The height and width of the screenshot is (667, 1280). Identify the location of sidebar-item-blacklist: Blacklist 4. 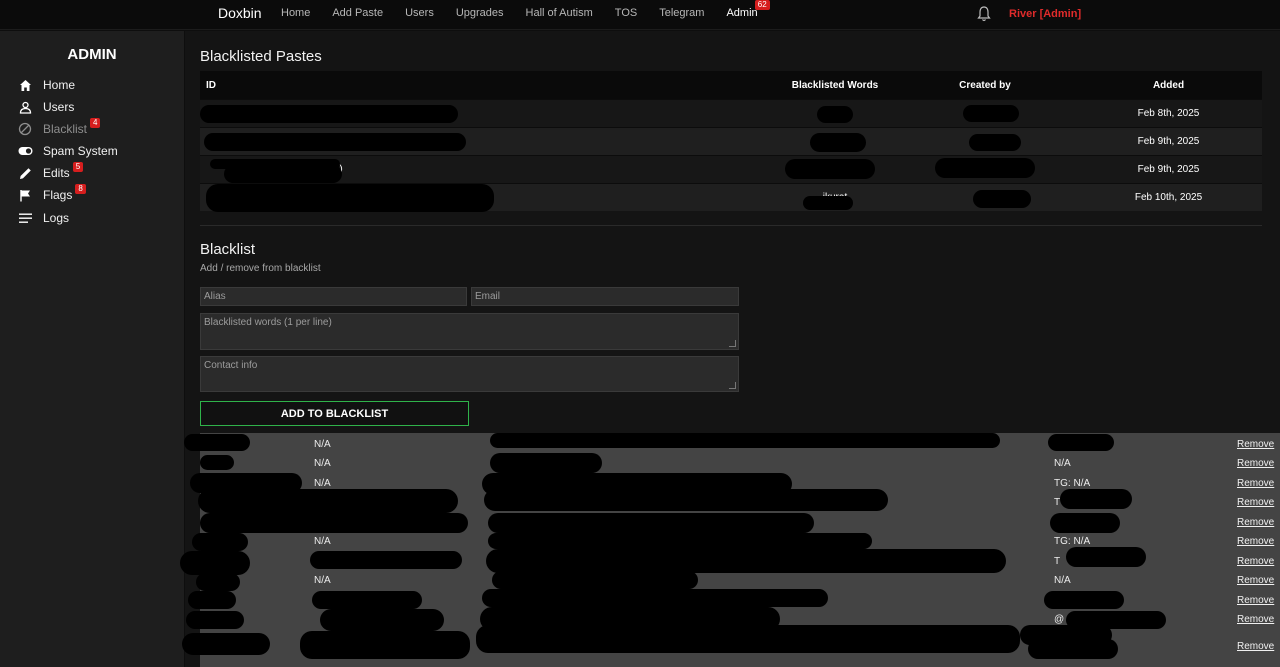
(59, 128).